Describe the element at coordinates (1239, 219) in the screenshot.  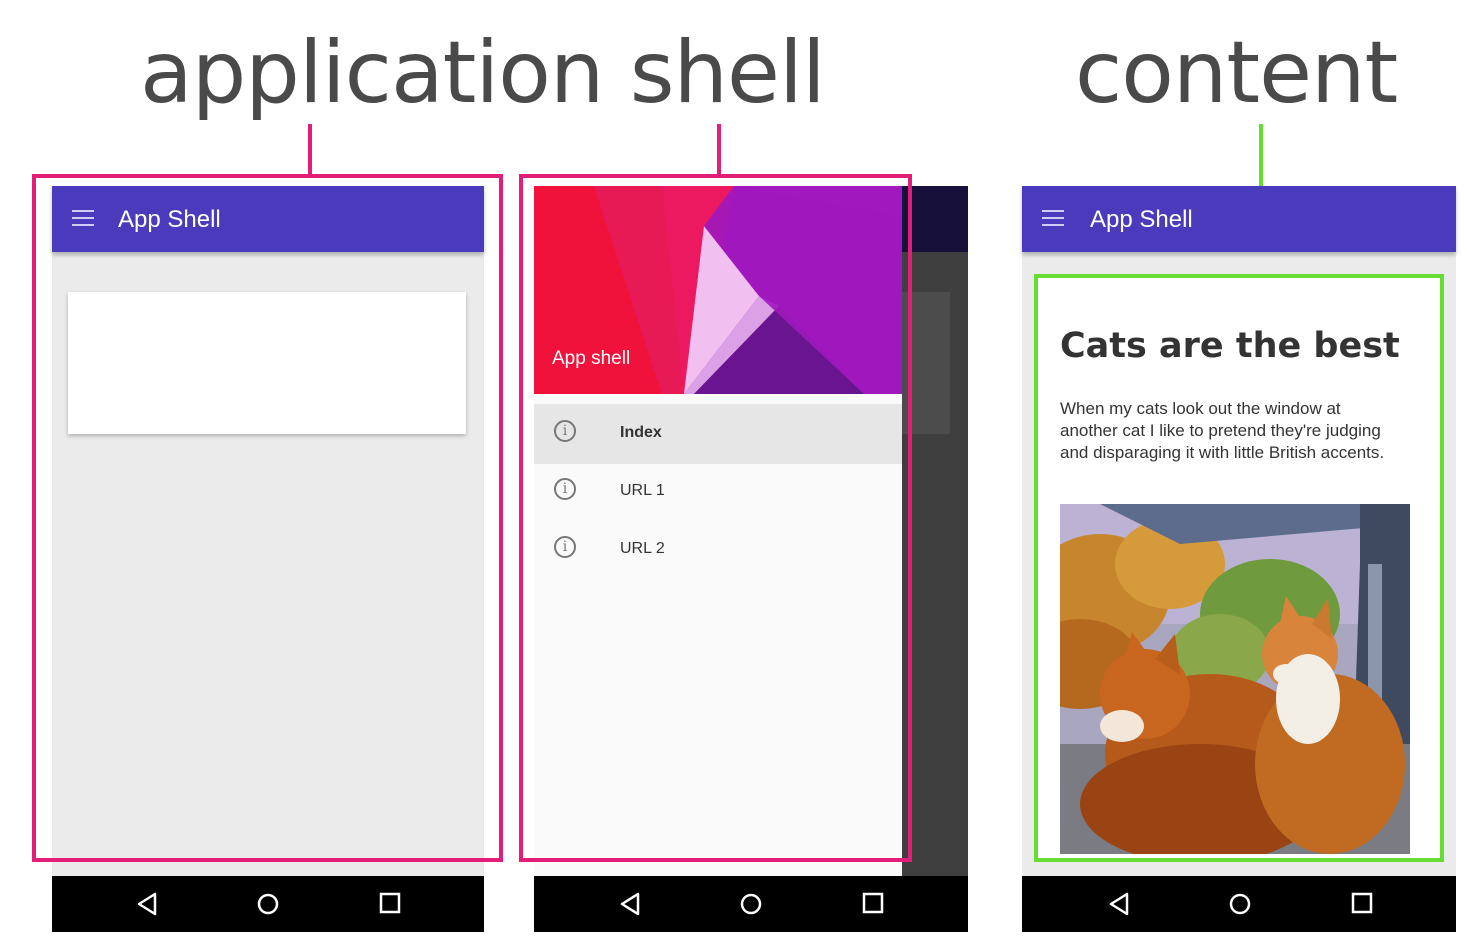
I see `phone-3-app-bar: App Shell` at that location.